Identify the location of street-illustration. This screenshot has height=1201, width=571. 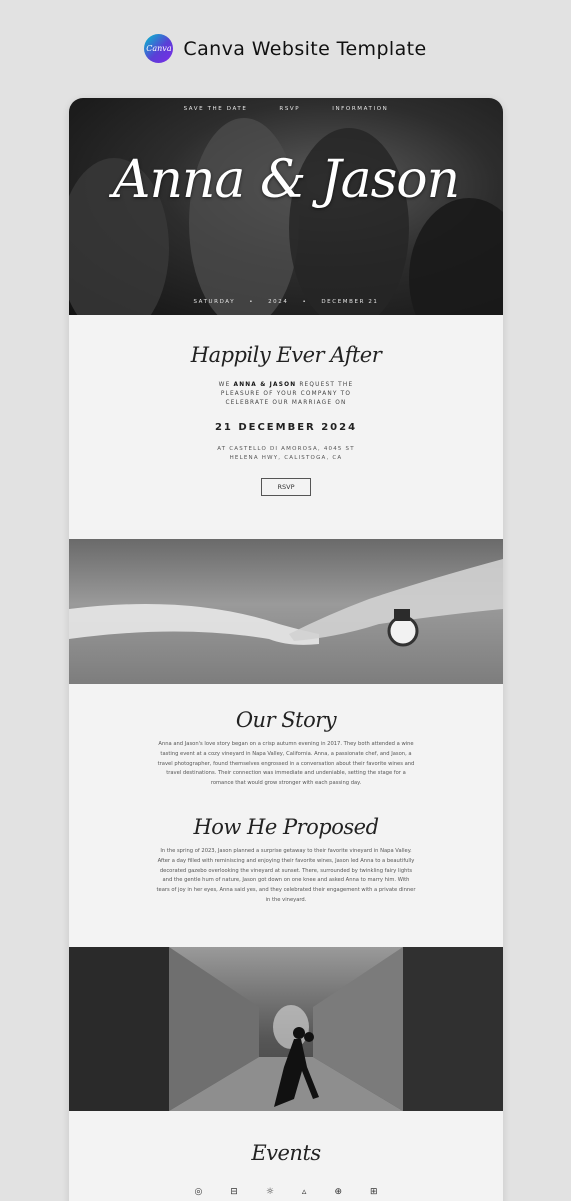
(286, 1029).